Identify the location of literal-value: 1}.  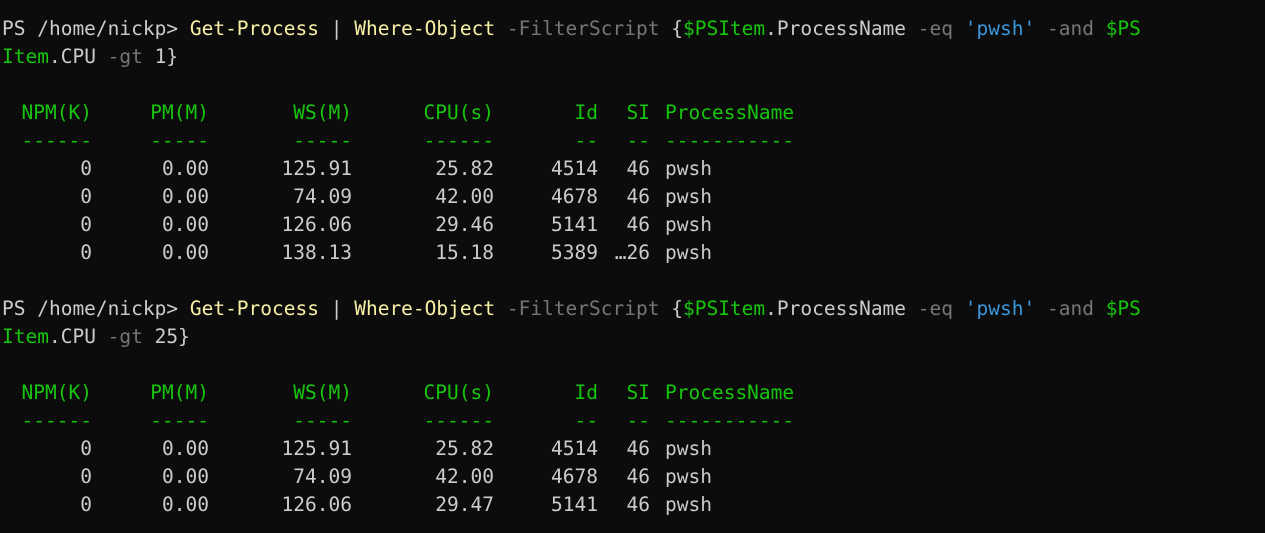
(160, 56).